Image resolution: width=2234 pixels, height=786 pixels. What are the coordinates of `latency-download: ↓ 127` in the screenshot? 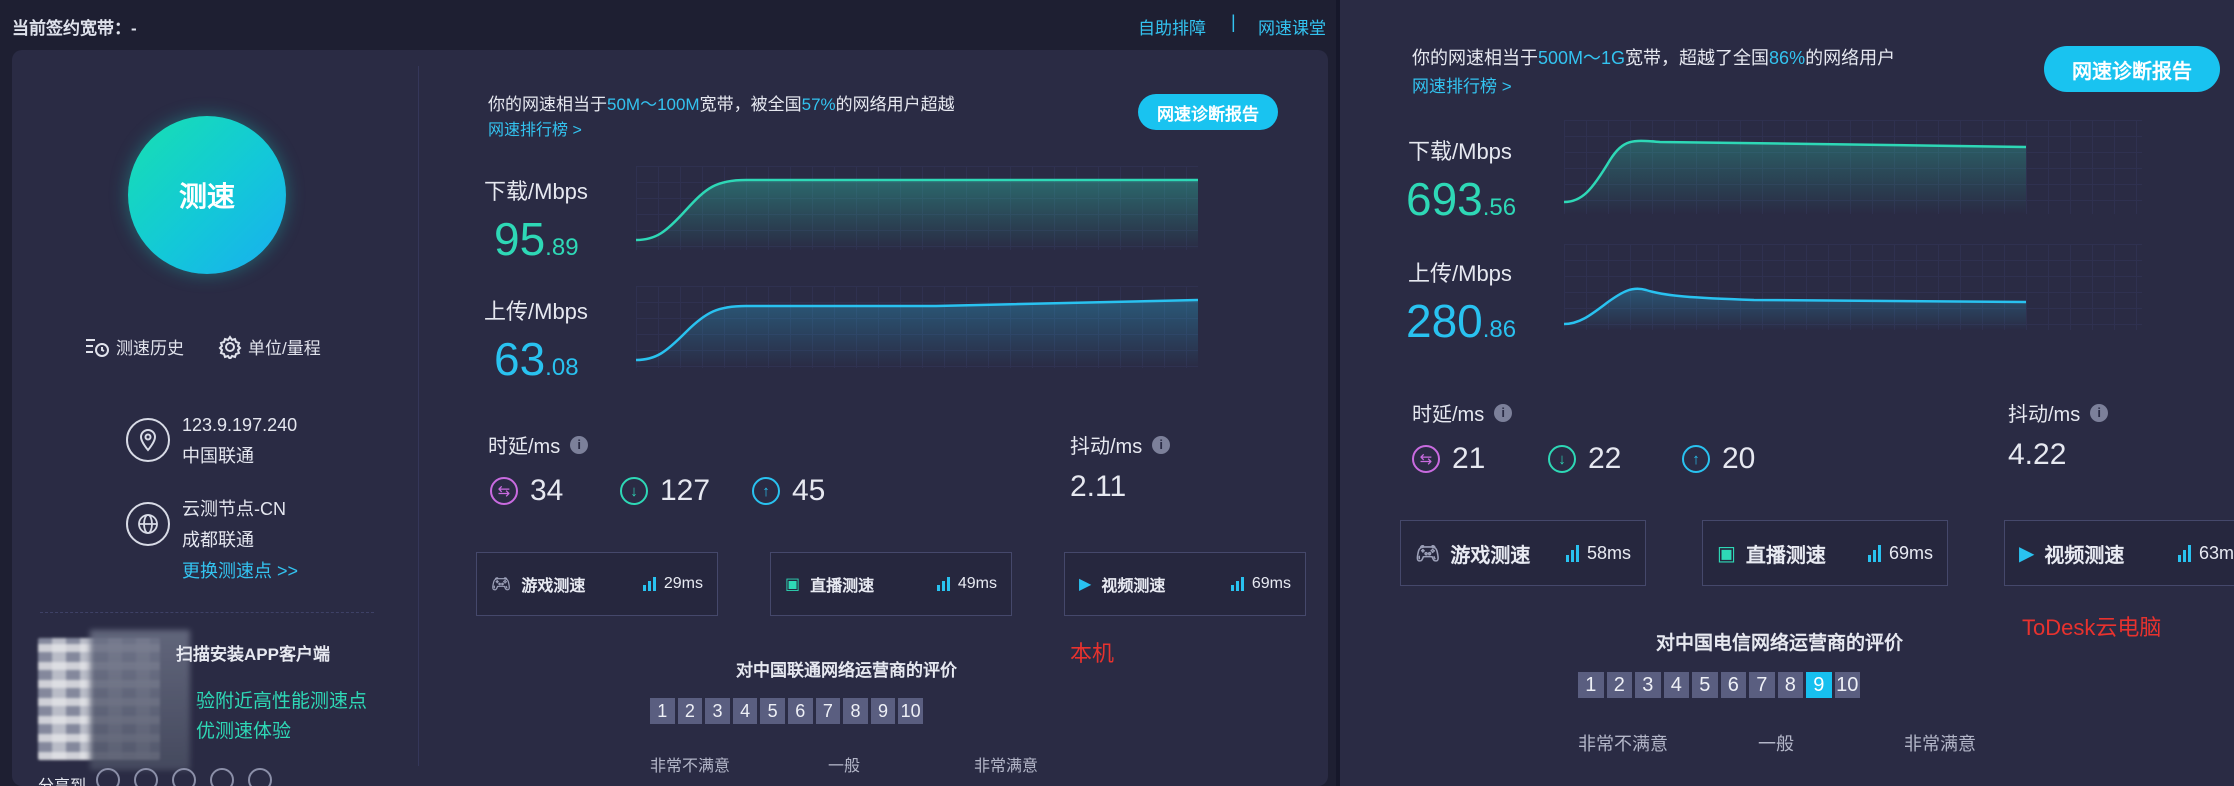 It's located at (665, 491).